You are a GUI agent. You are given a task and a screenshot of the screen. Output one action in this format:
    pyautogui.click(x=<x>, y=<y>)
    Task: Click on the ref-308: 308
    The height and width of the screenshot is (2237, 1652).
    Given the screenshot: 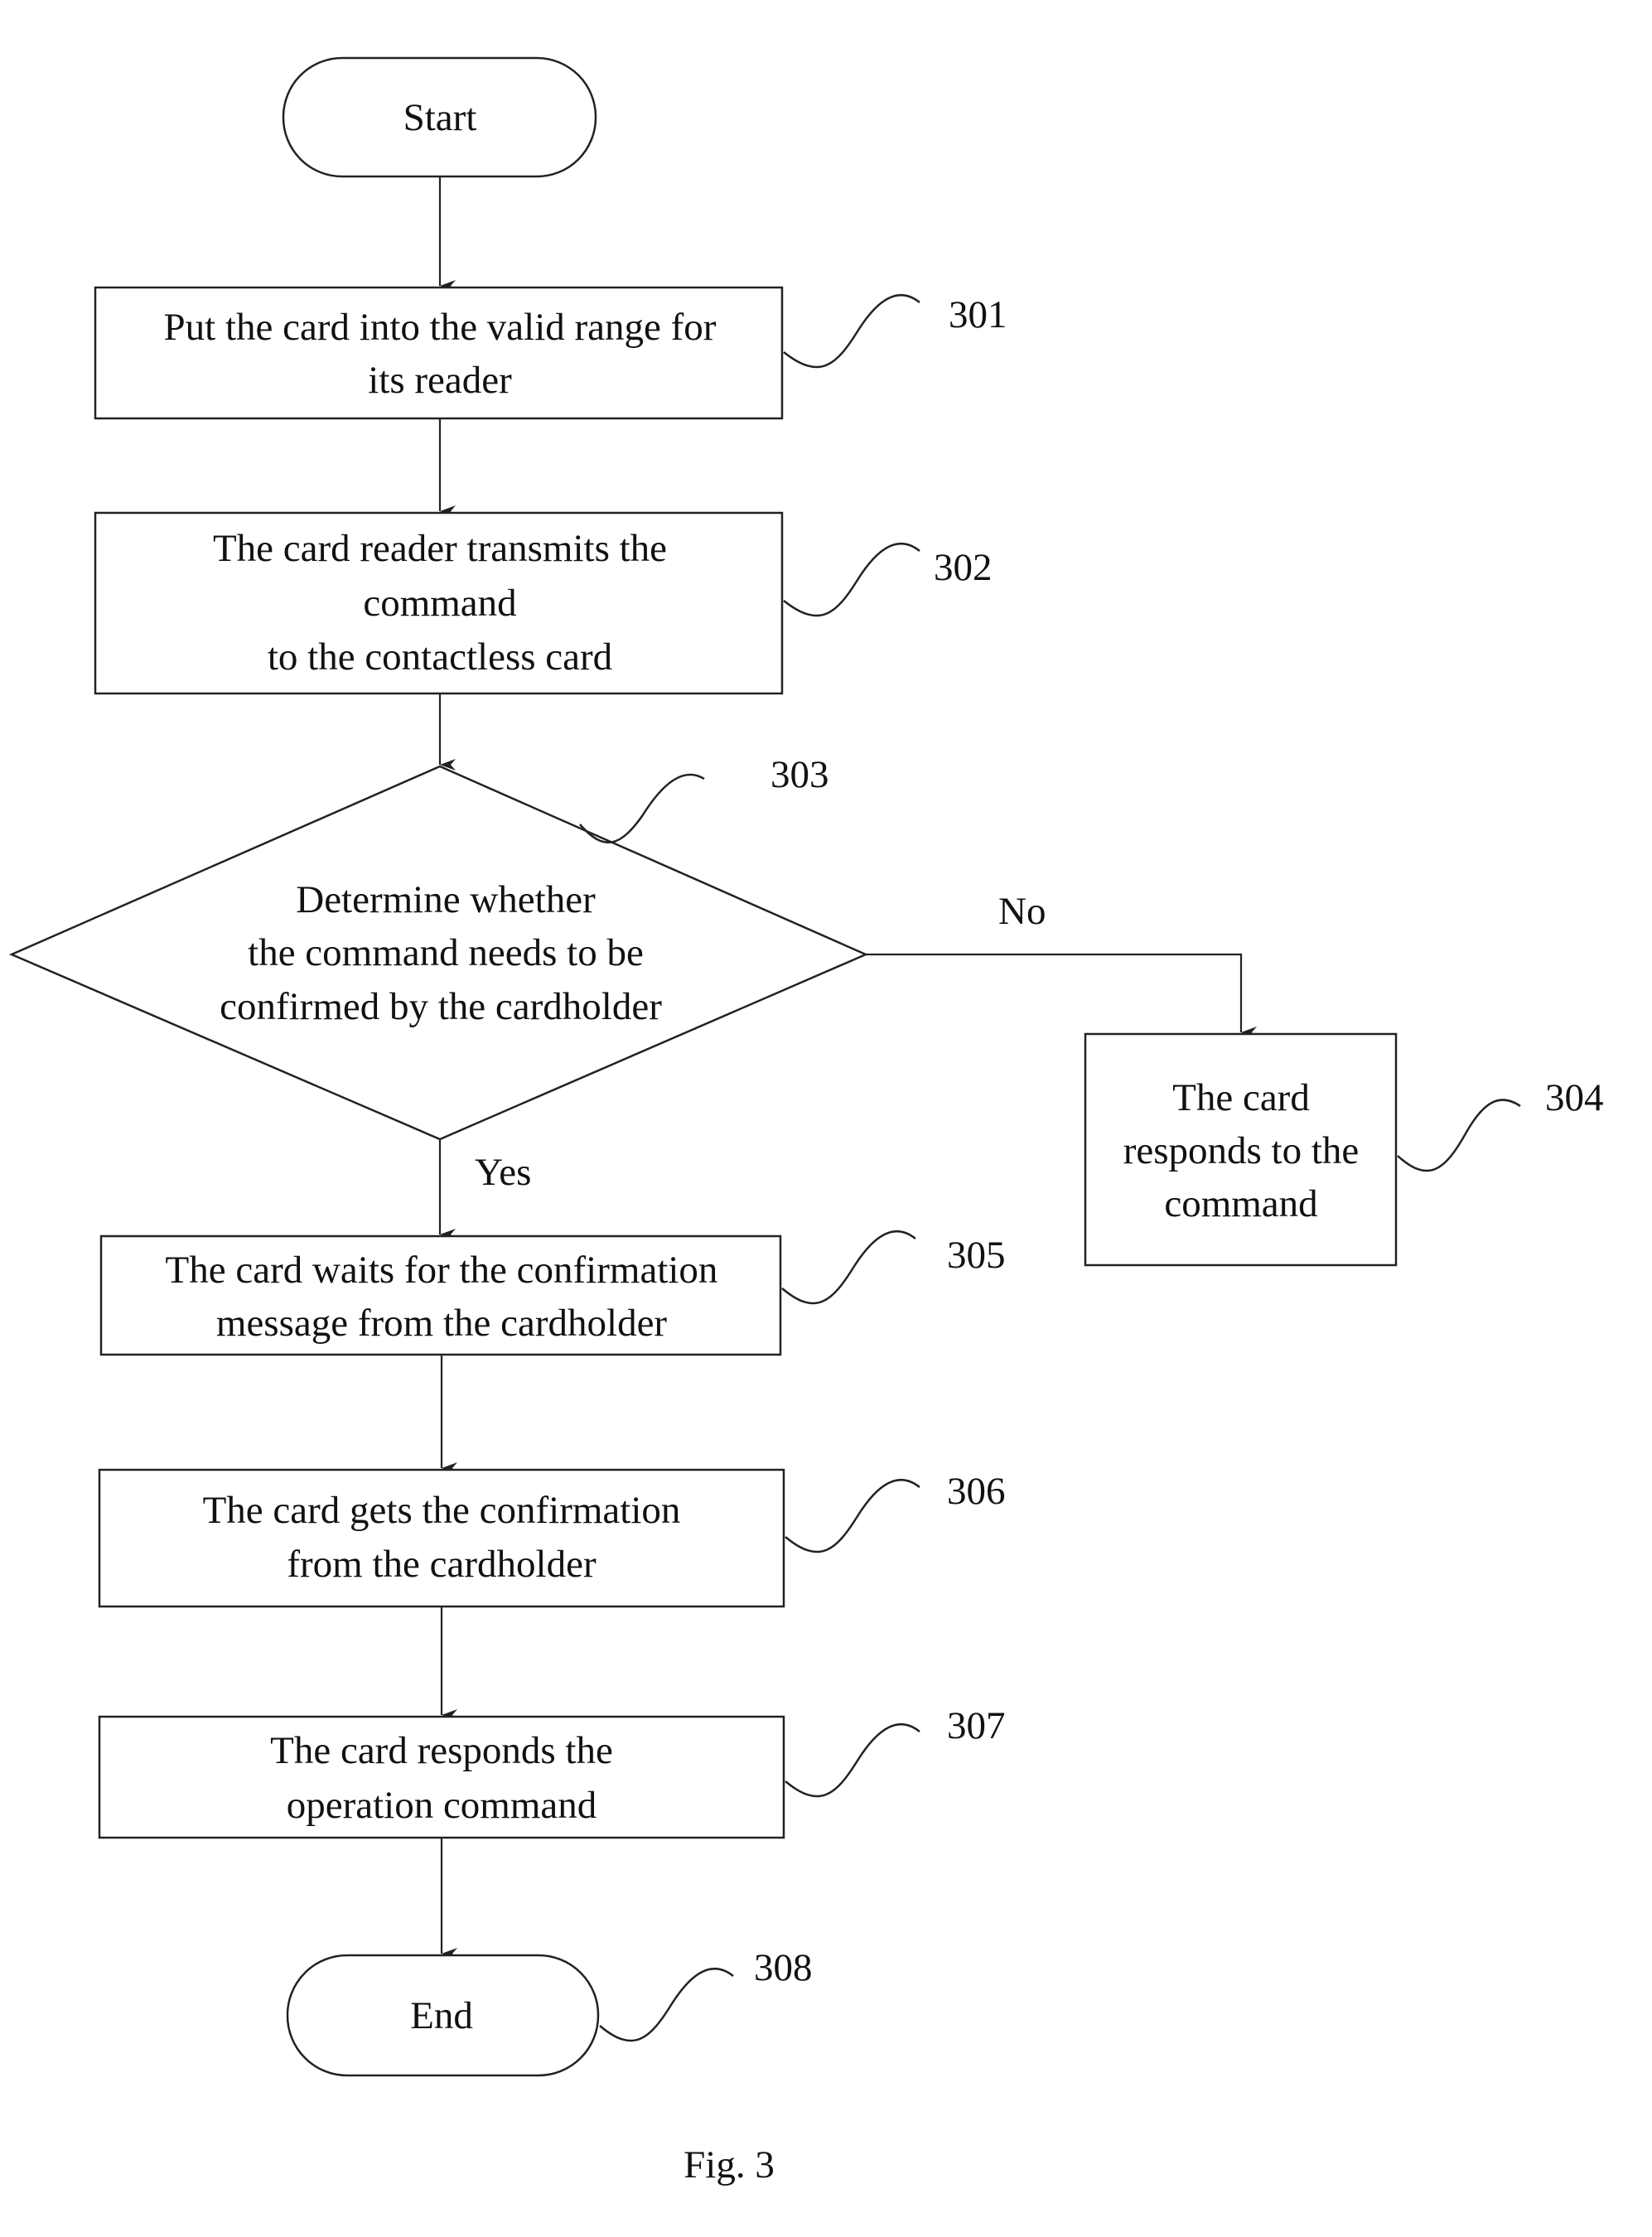 What is the action you would take?
    pyautogui.click(x=783, y=1968)
    